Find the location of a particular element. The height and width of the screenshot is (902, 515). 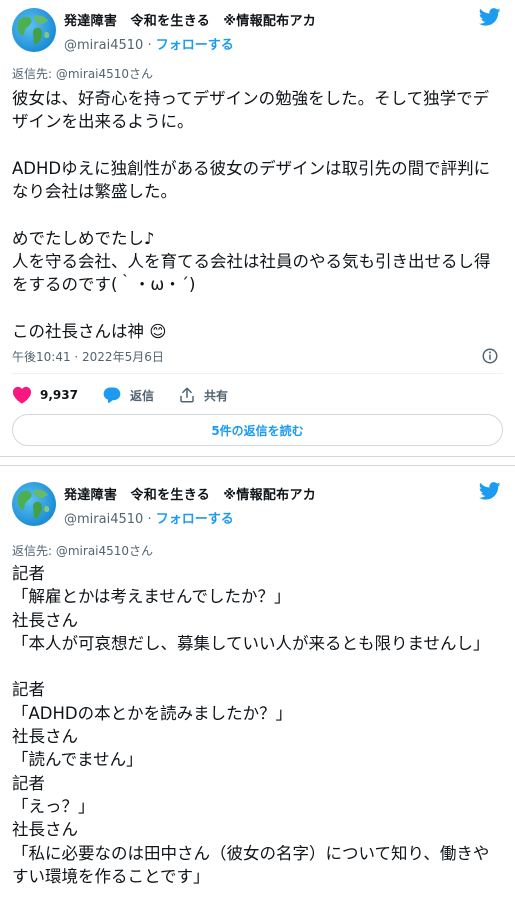

timestamp: 午後10:41 · 2022年5月6日 is located at coordinates (88, 357).